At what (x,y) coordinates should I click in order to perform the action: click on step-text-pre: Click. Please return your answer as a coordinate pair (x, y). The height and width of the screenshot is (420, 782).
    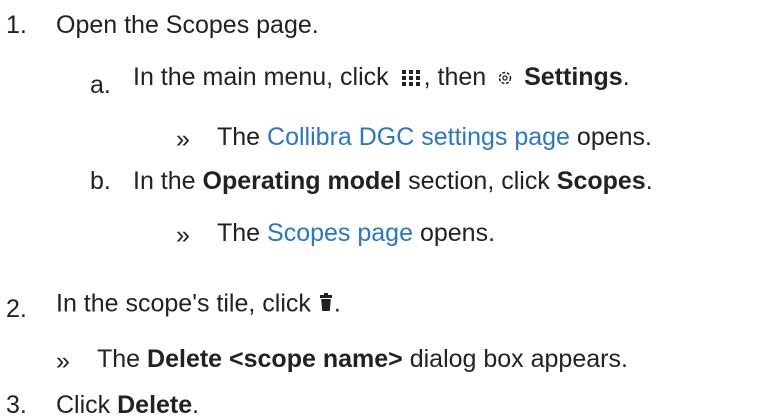
    Looking at the image, I should click on (83, 405).